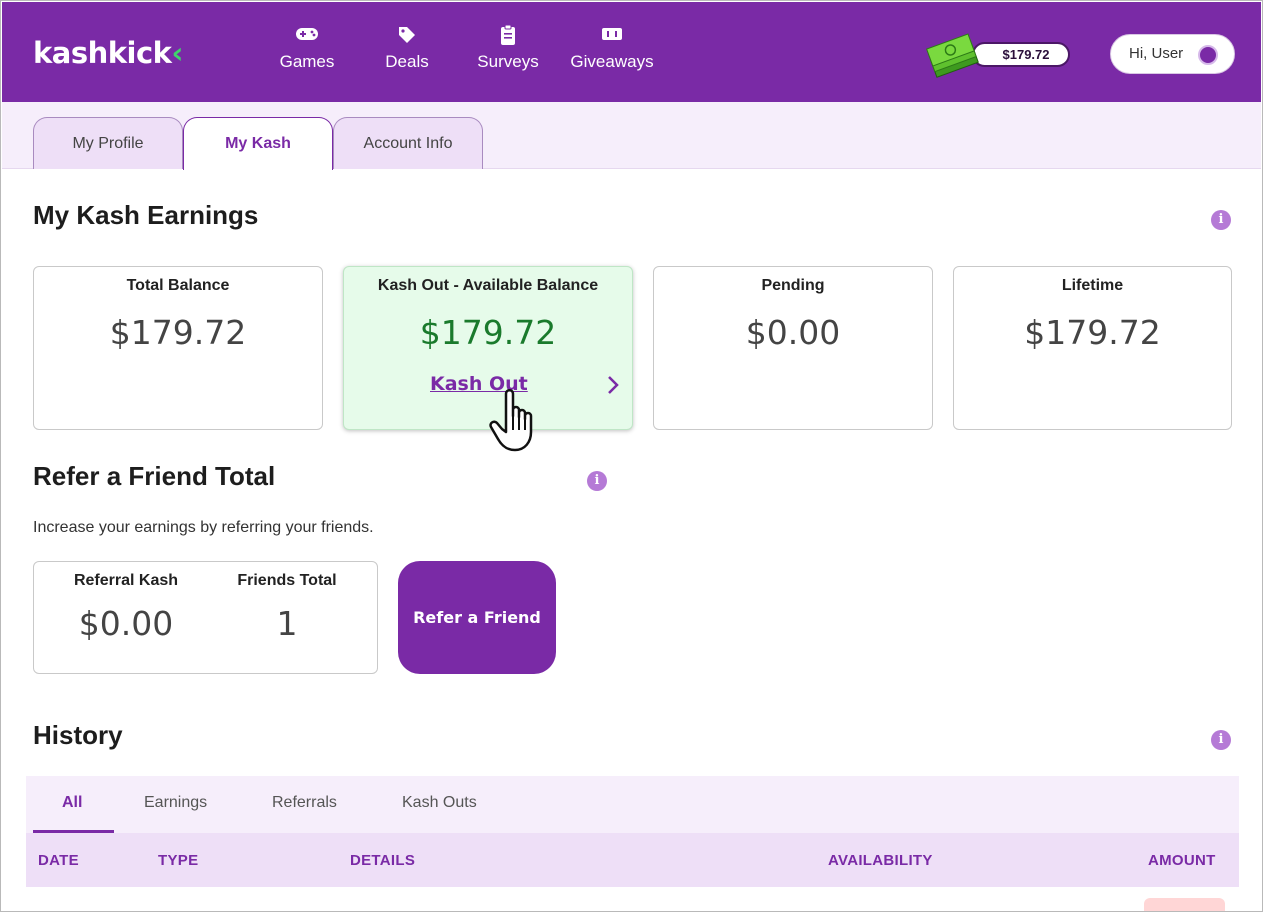 Image resolution: width=1263 pixels, height=912 pixels. I want to click on column-header-date: DATE, so click(58, 860).